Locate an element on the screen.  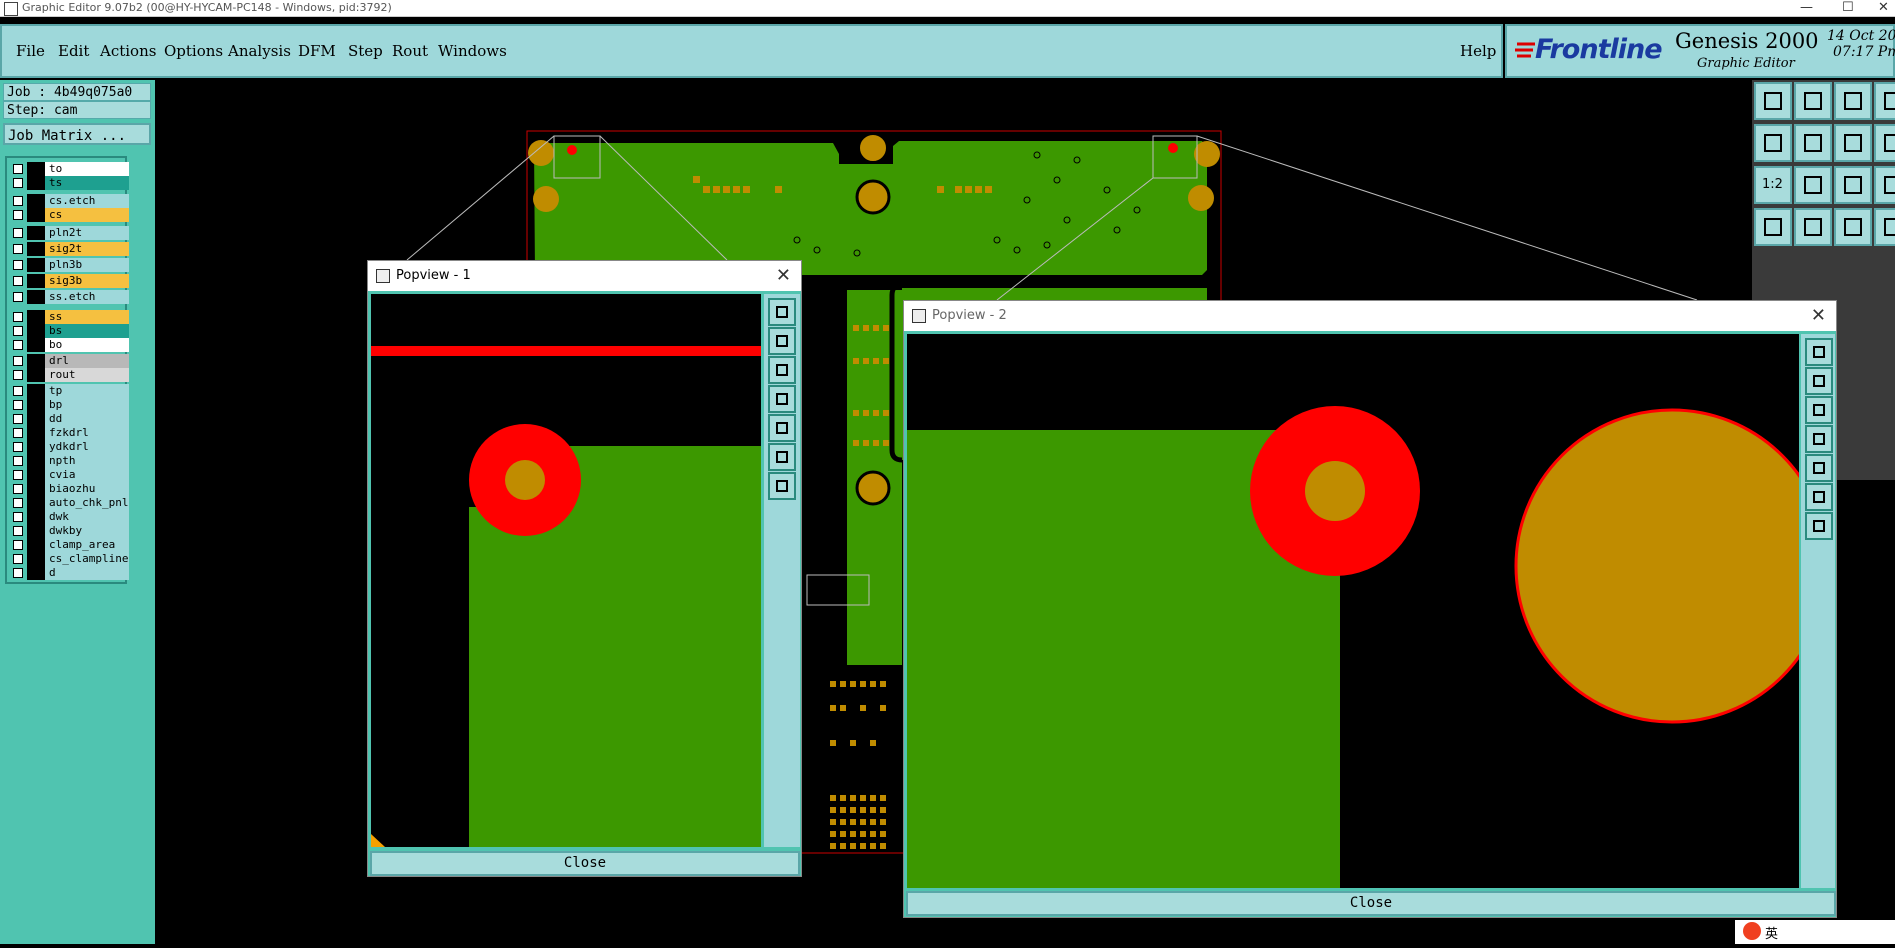
menu-edit: Edit is located at coordinates (73, 51).